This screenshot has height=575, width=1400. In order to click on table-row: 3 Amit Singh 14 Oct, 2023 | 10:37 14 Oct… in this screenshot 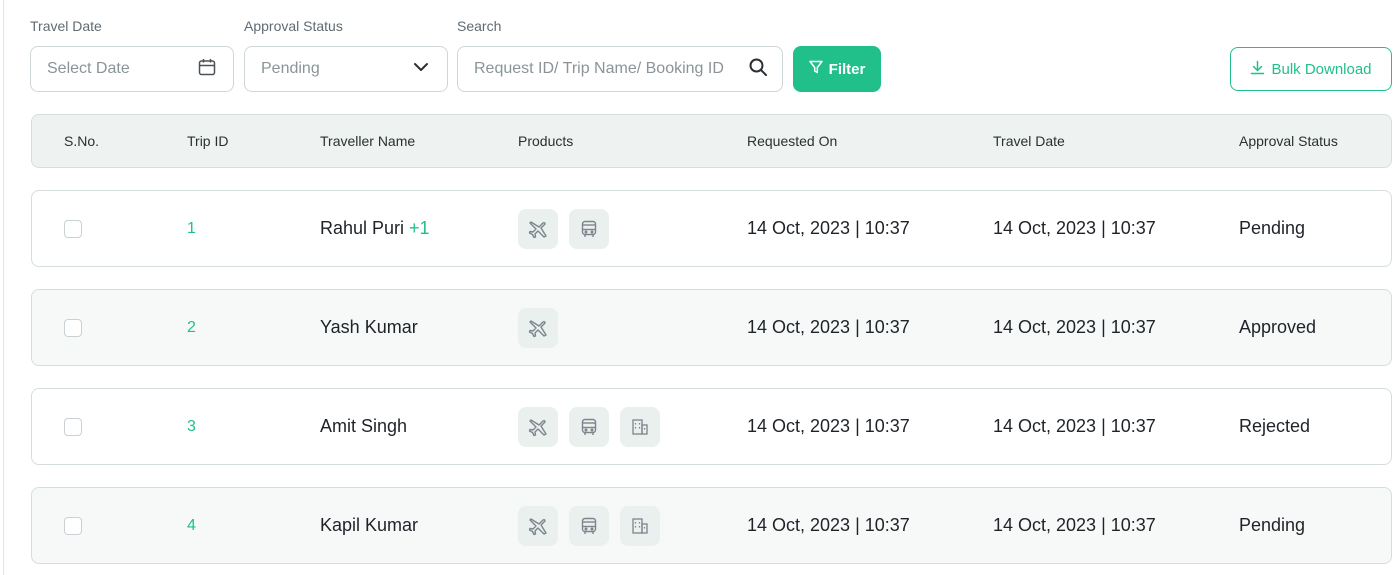, I will do `click(711, 426)`.